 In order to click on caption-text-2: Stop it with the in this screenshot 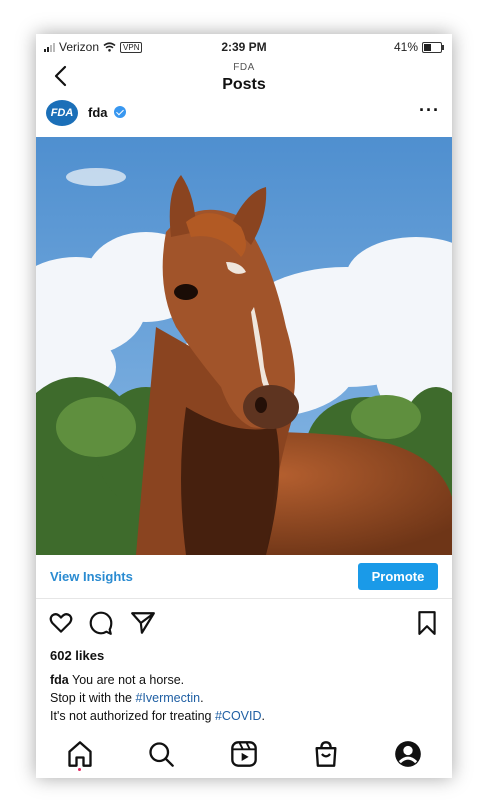, I will do `click(93, 698)`.